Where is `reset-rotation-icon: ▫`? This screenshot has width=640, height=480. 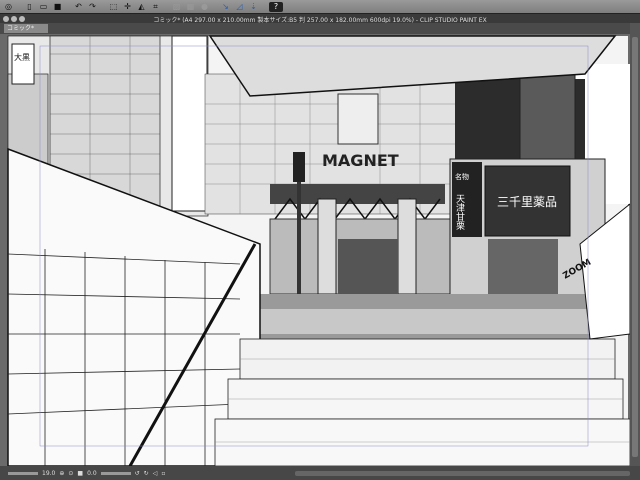
reset-rotation-icon: ▫ is located at coordinates (163, 473).